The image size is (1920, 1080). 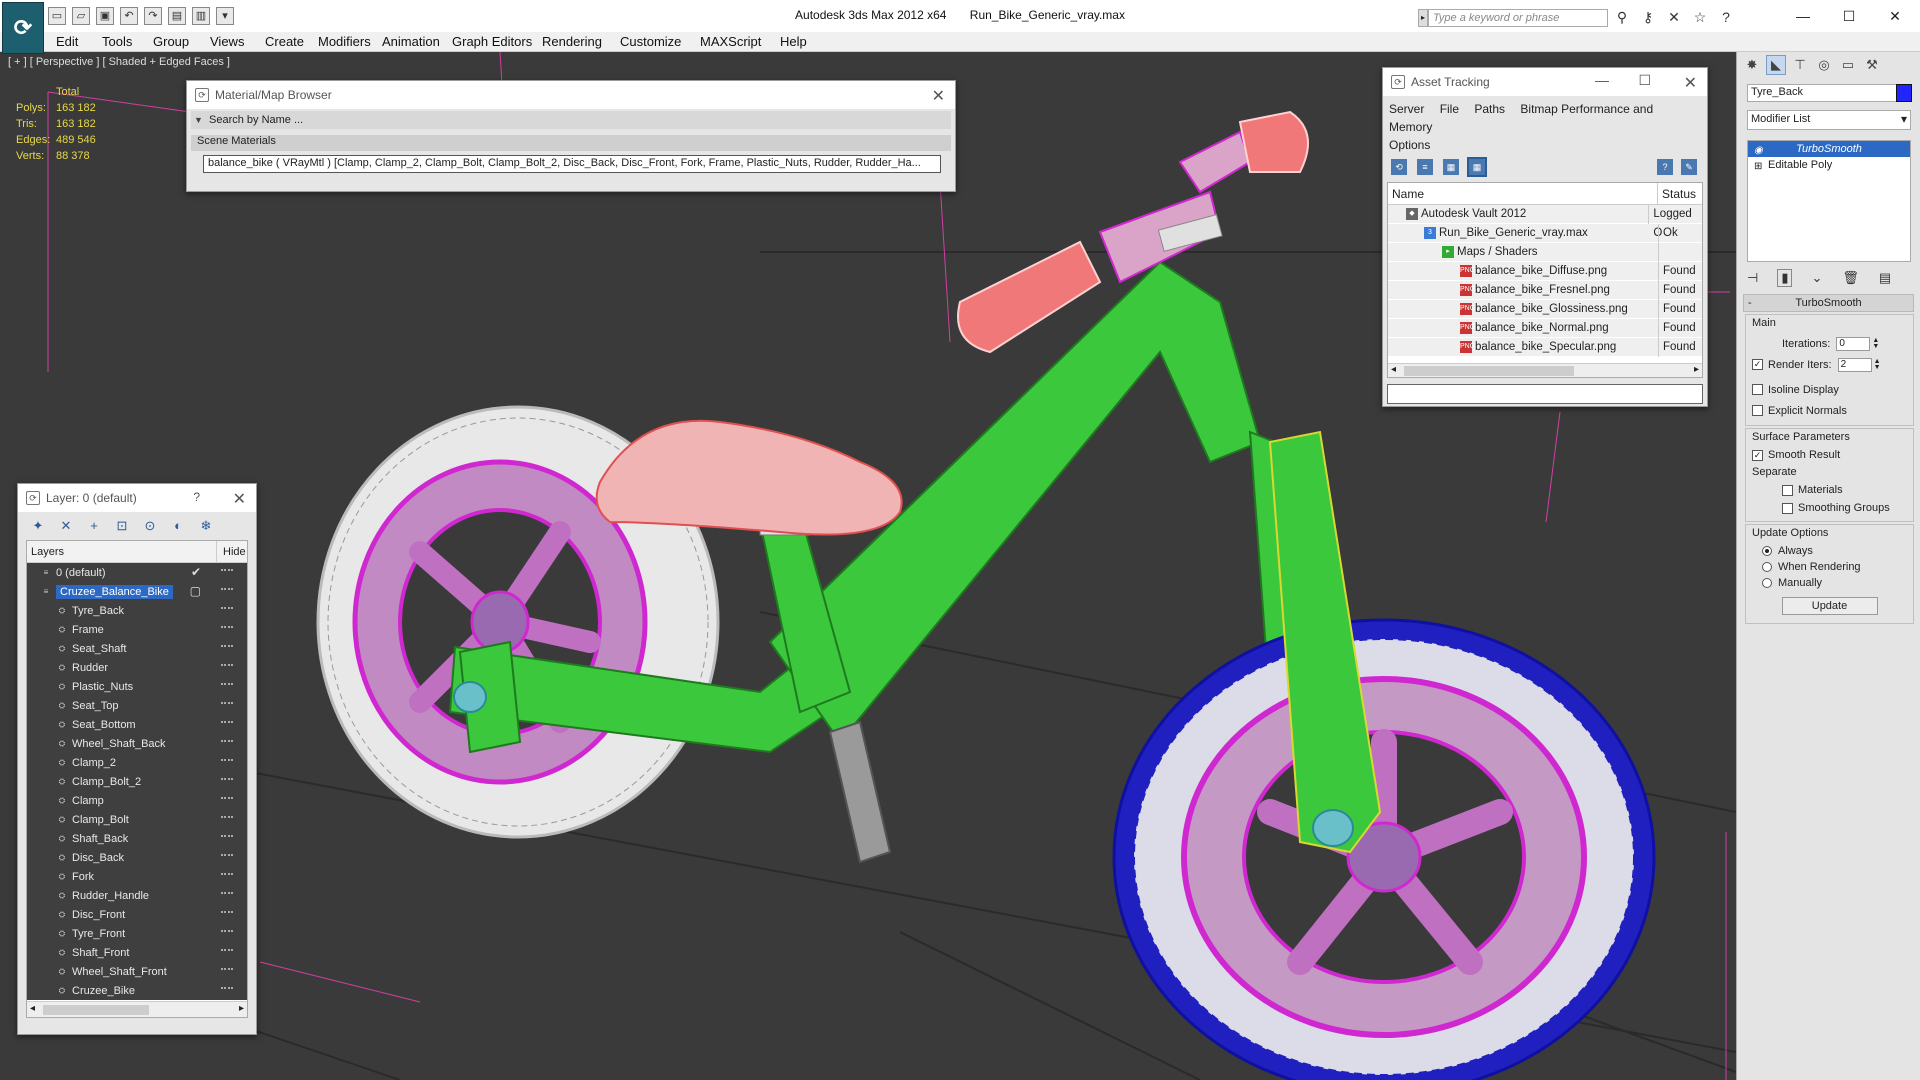 What do you see at coordinates (1849, 16) in the screenshot?
I see `maximize-button: ☐` at bounding box center [1849, 16].